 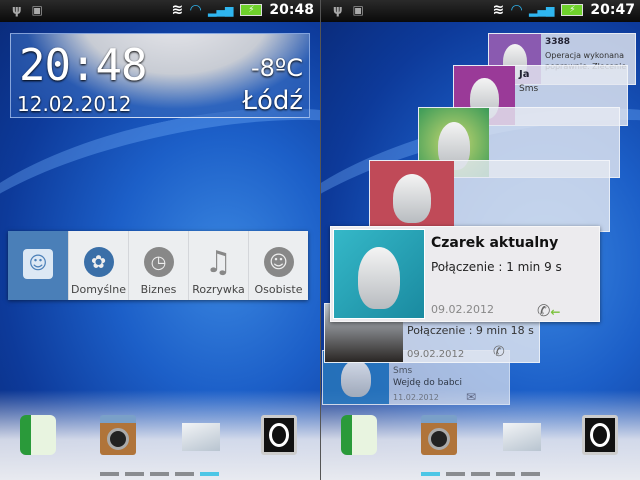 What do you see at coordinates (480, 11) in the screenshot?
I see `status-bar: ψ▣ ≋ ◠ ▂▄▆ ⚡ 20:47` at bounding box center [480, 11].